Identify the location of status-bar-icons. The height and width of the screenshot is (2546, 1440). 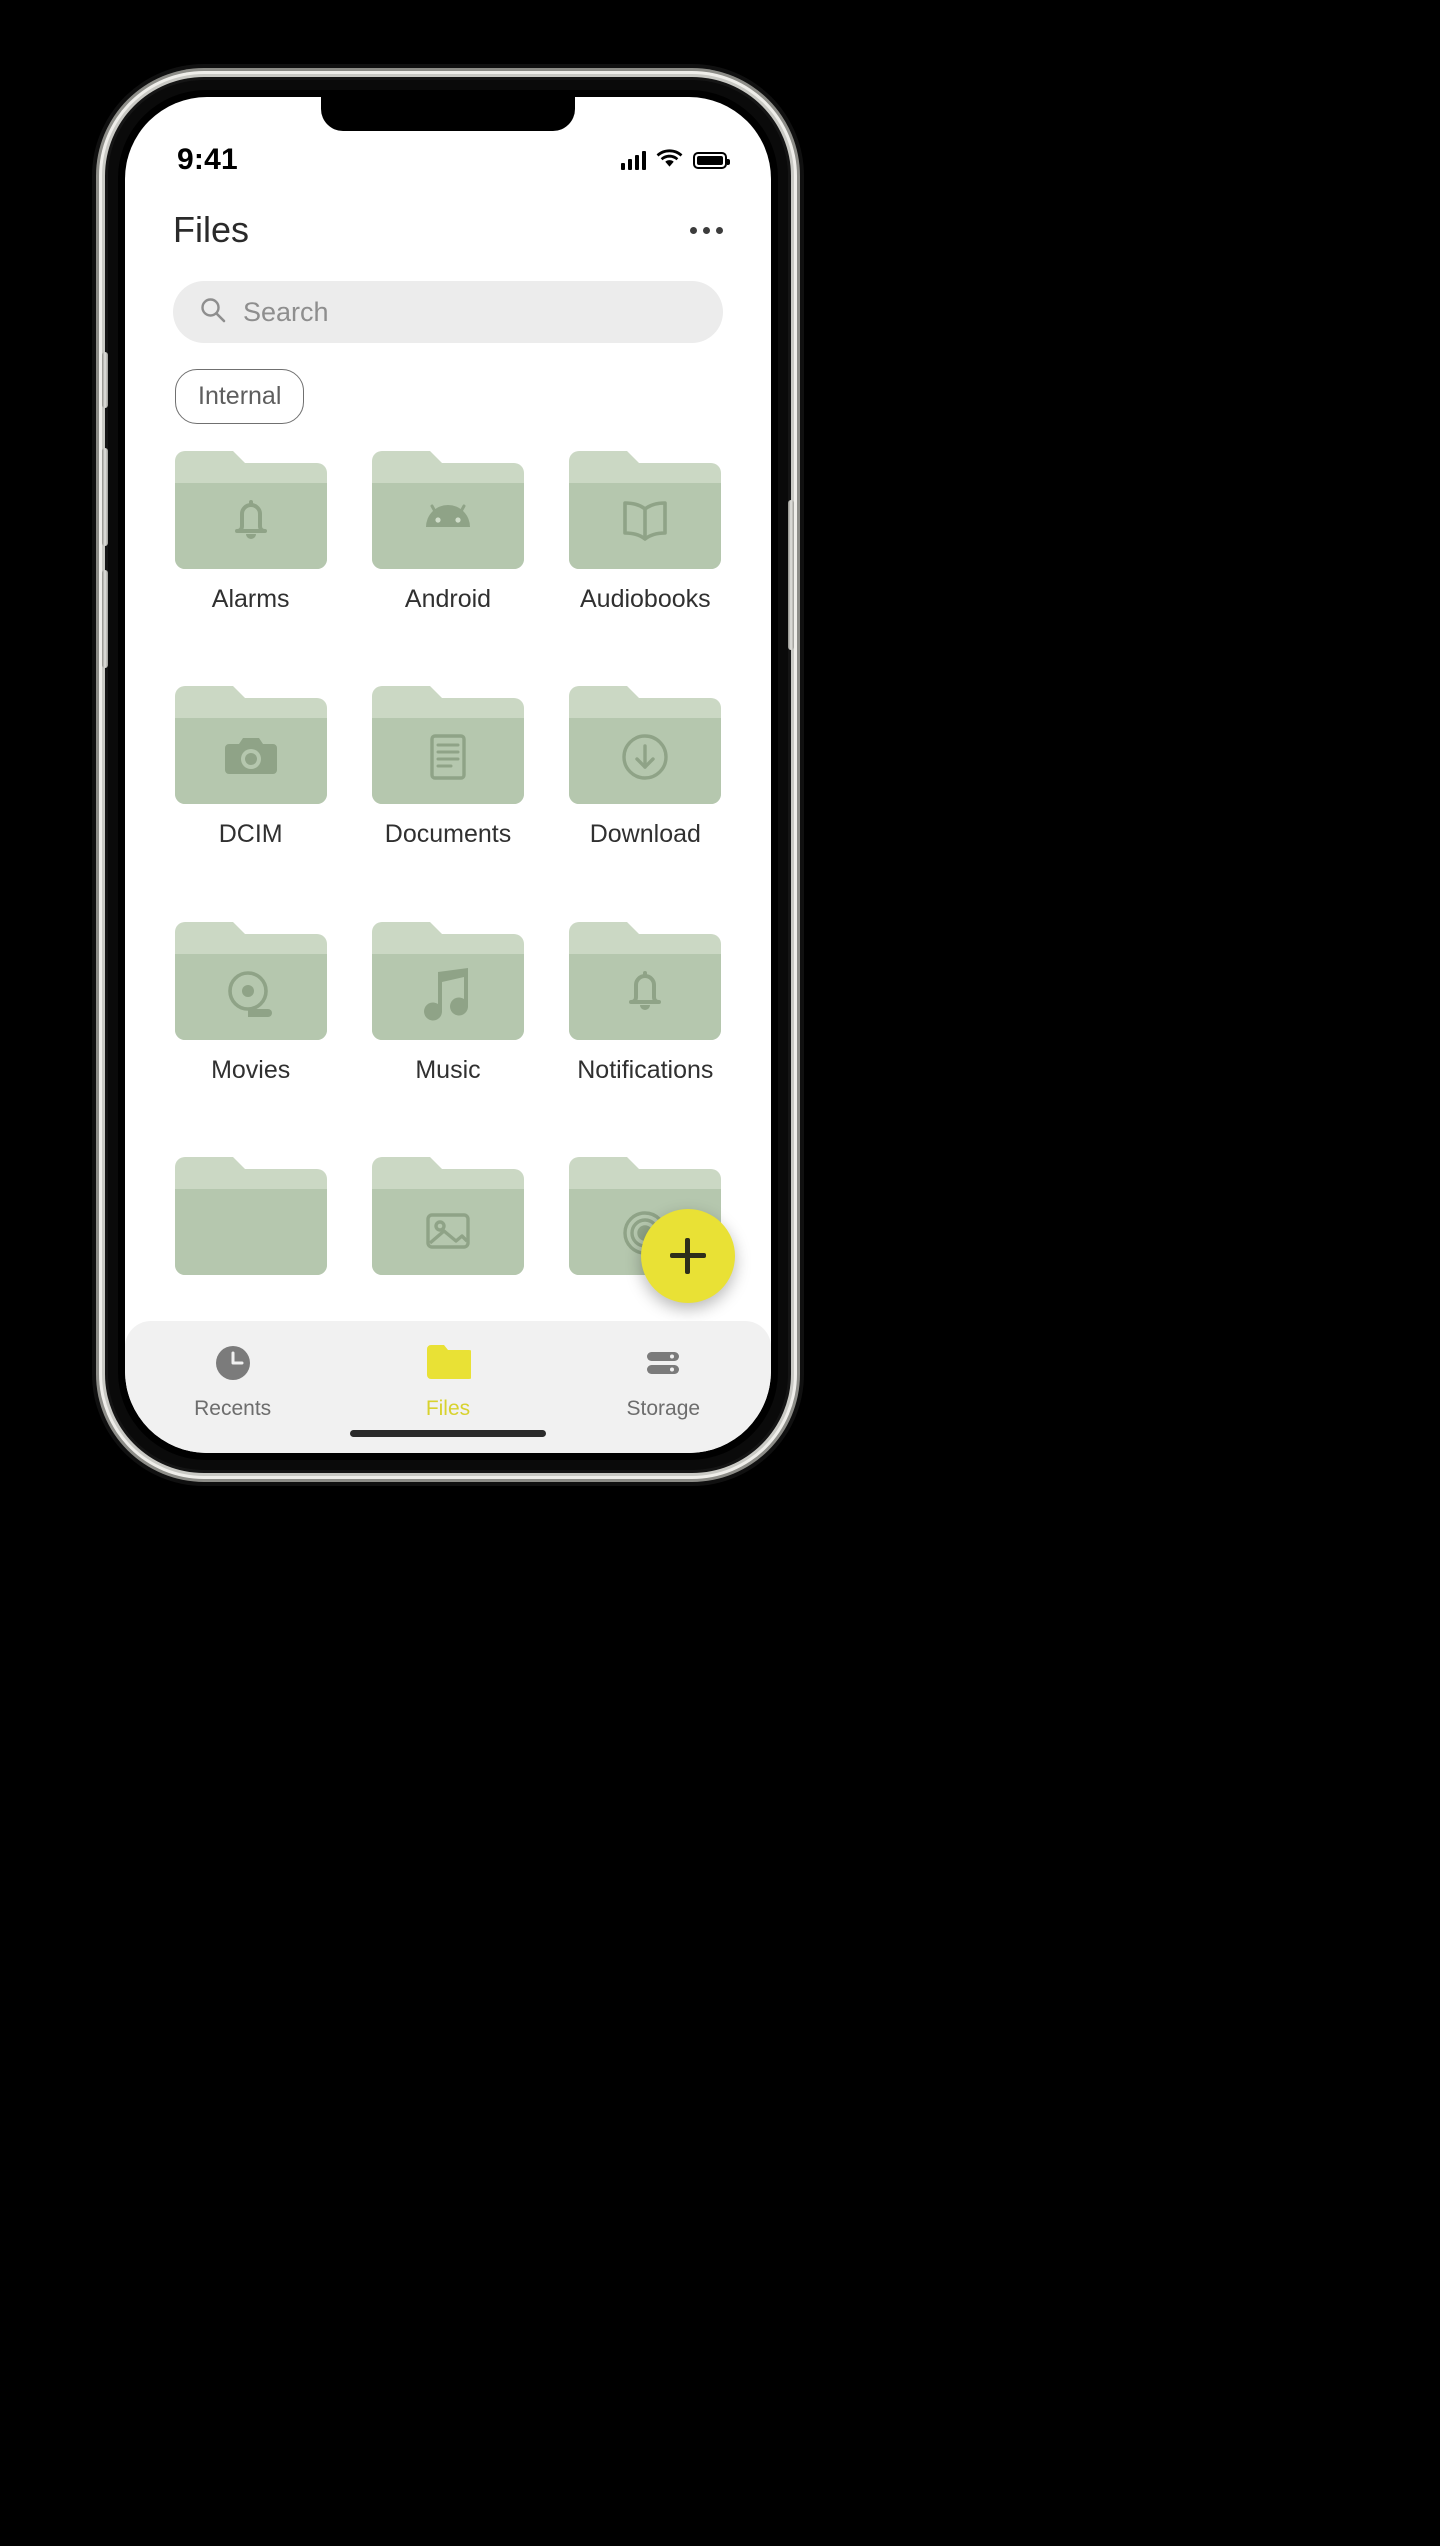
(675, 160).